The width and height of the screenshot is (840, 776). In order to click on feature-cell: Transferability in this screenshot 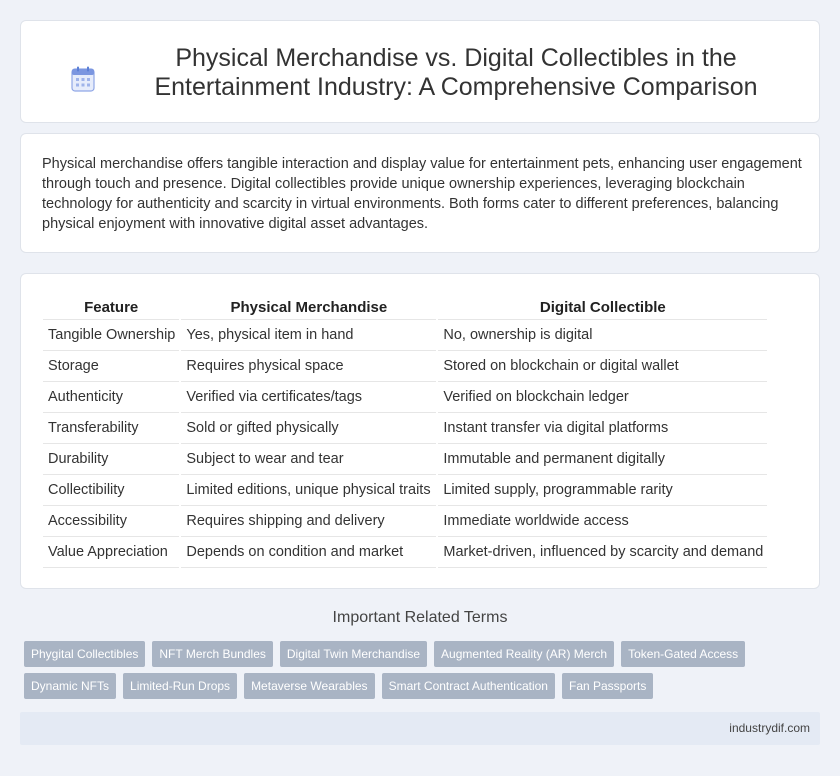, I will do `click(111, 428)`.